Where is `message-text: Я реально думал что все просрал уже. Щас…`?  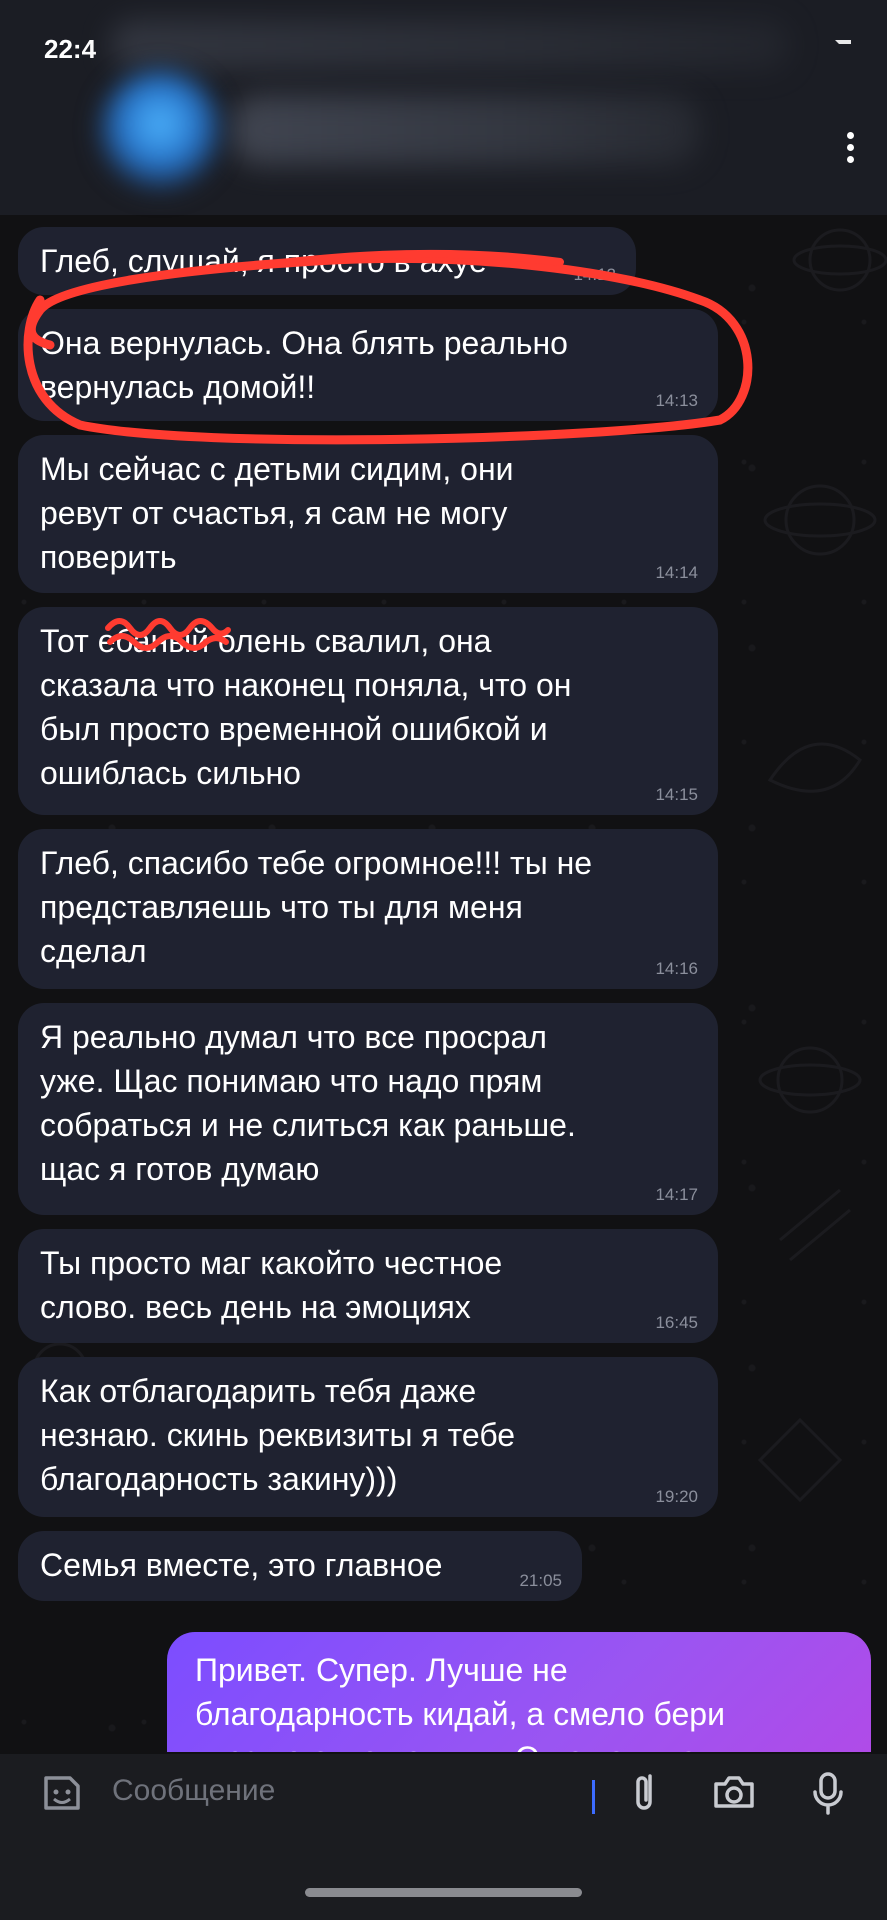 message-text: Я реально думал что все просрал уже. Щас… is located at coordinates (308, 1103).